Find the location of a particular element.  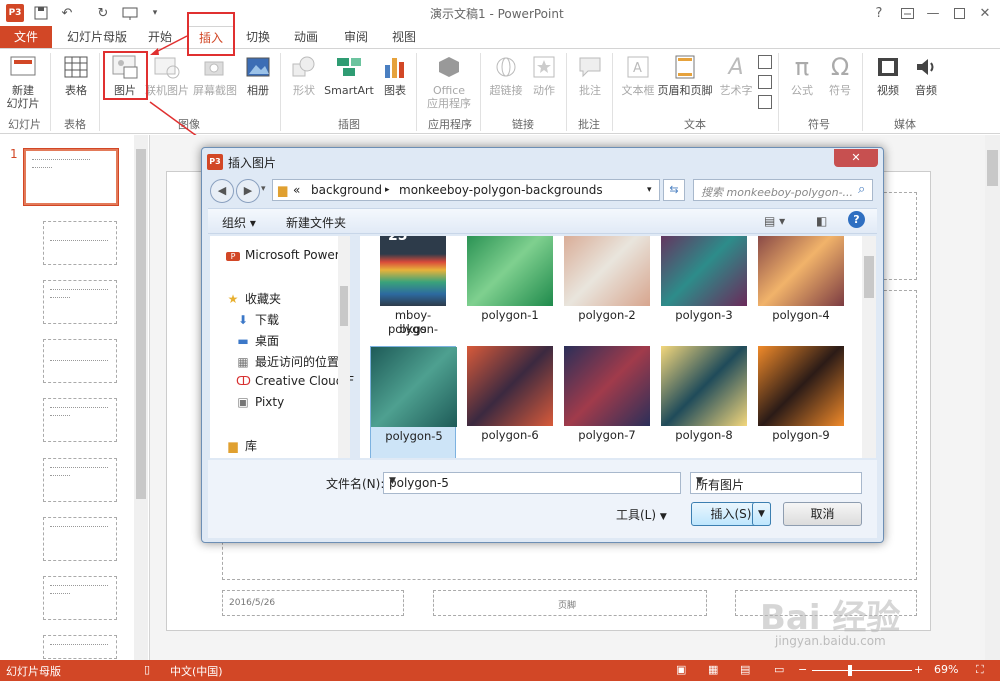

address-chevron: « is located at coordinates (297, 190).